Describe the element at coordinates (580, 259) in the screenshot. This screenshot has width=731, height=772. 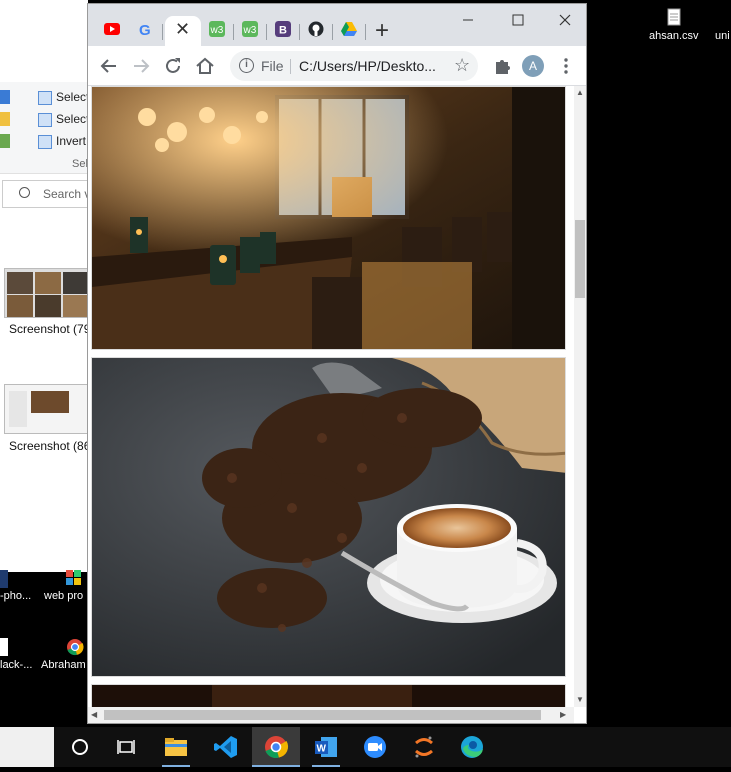
I see `vertical-scroll-thumb` at that location.